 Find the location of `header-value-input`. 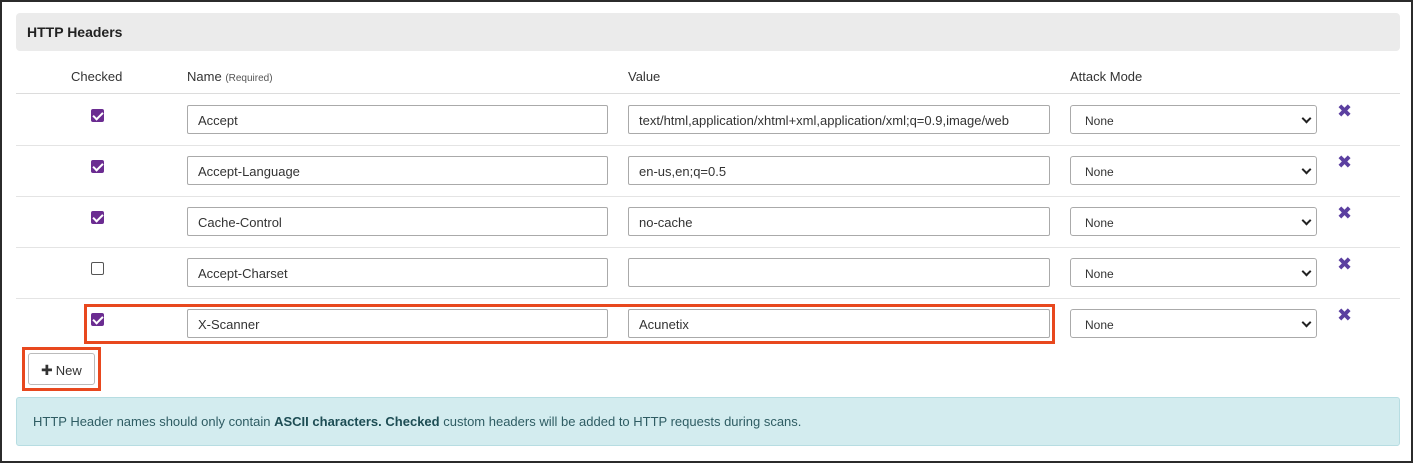

header-value-input is located at coordinates (839, 272).